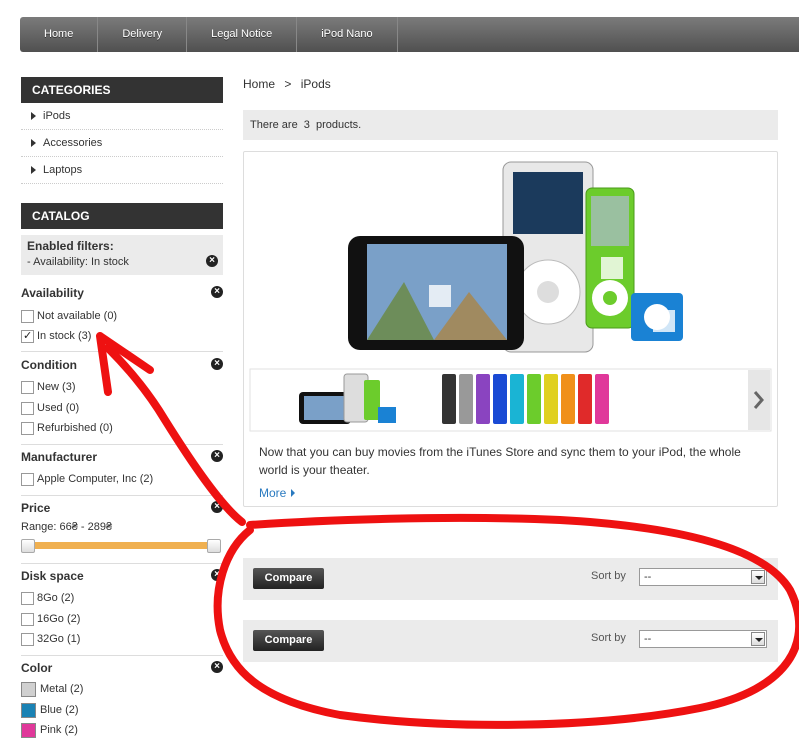  I want to click on clear-availability-icon: ×, so click(217, 292).